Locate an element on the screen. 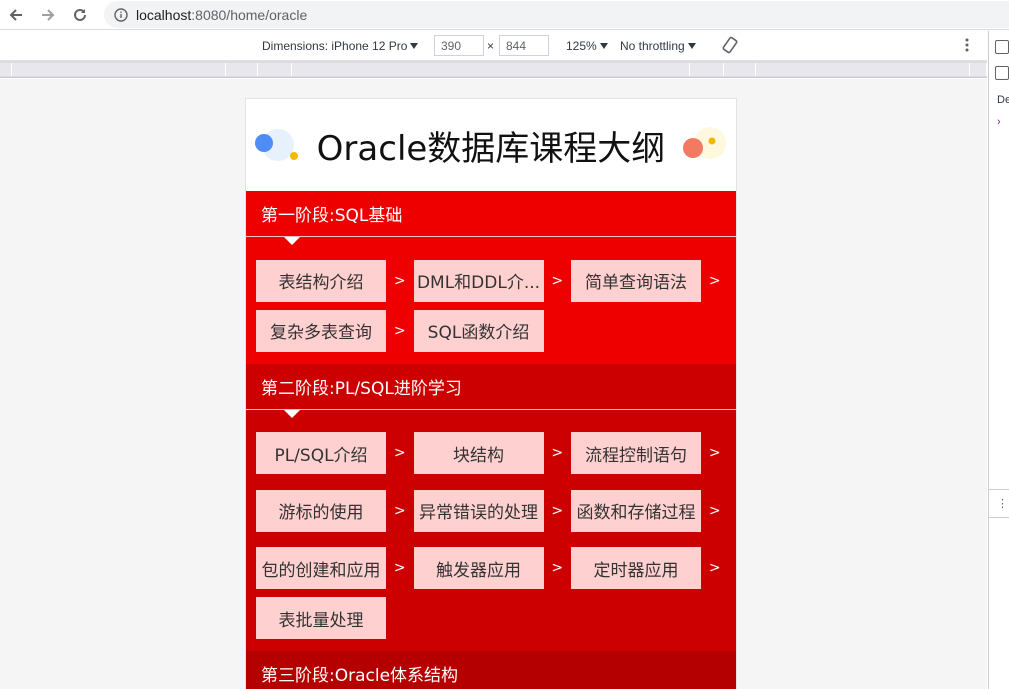 This screenshot has height=689, width=1009. topic-label: 触发器应用 is located at coordinates (478, 570).